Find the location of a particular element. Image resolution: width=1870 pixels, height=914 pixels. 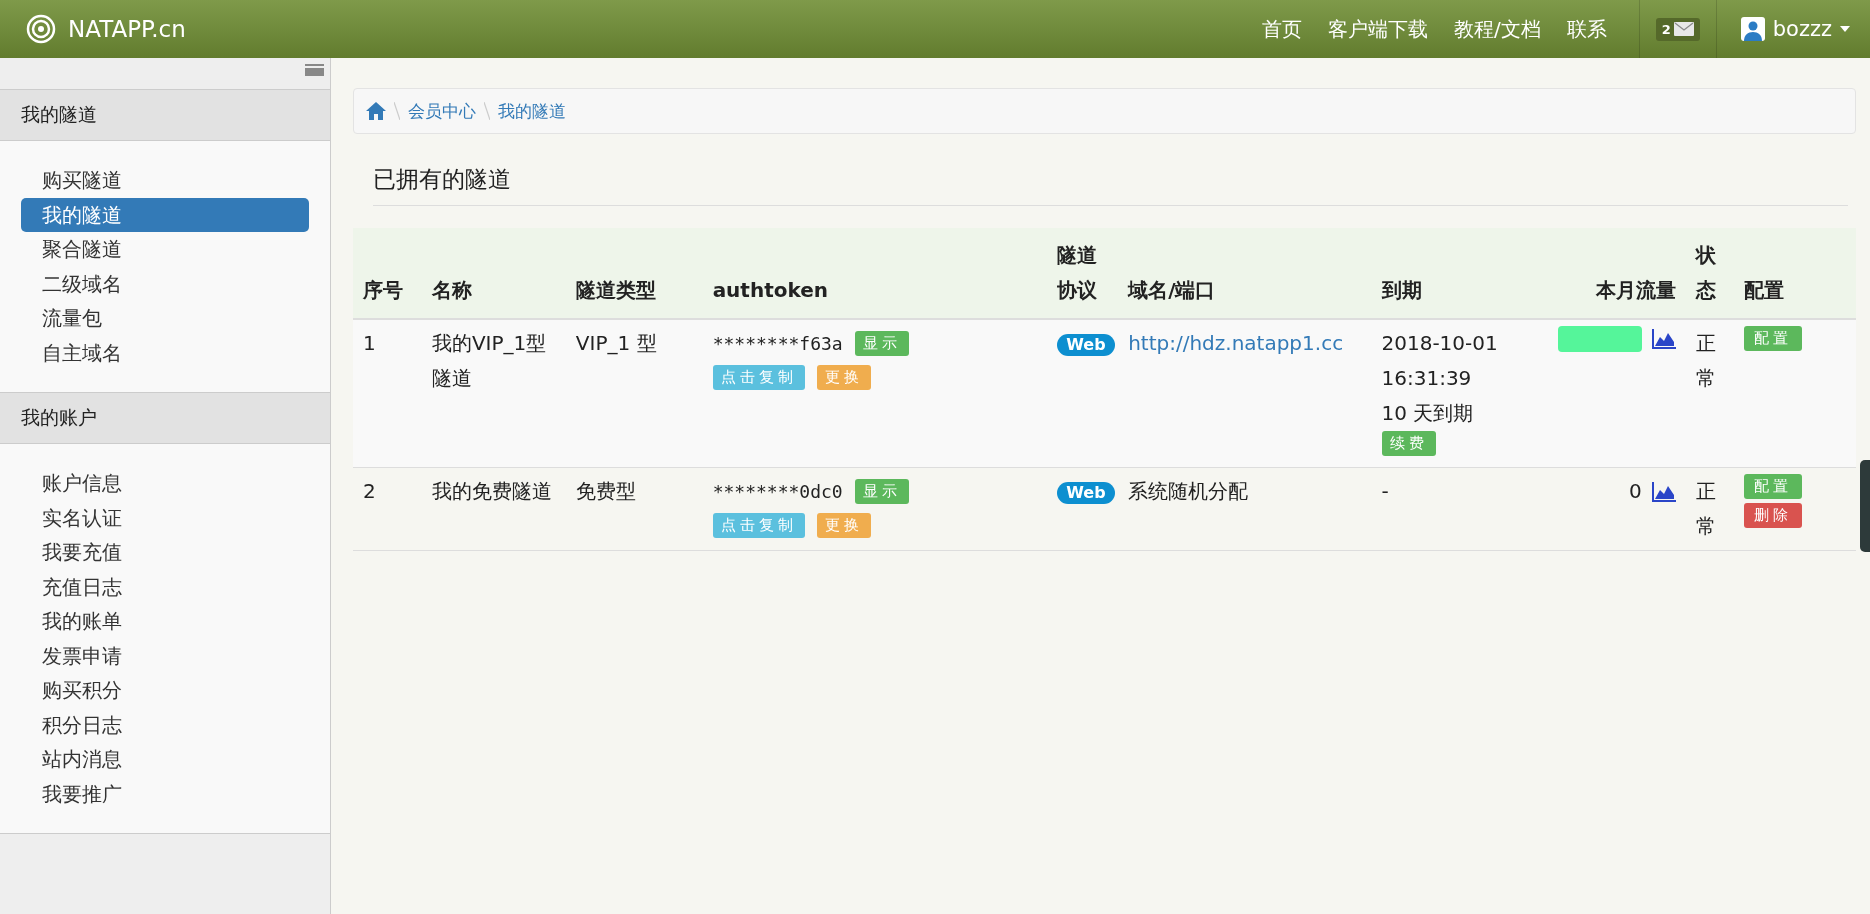

sidebar-item: 我的账单 is located at coordinates (165, 621).